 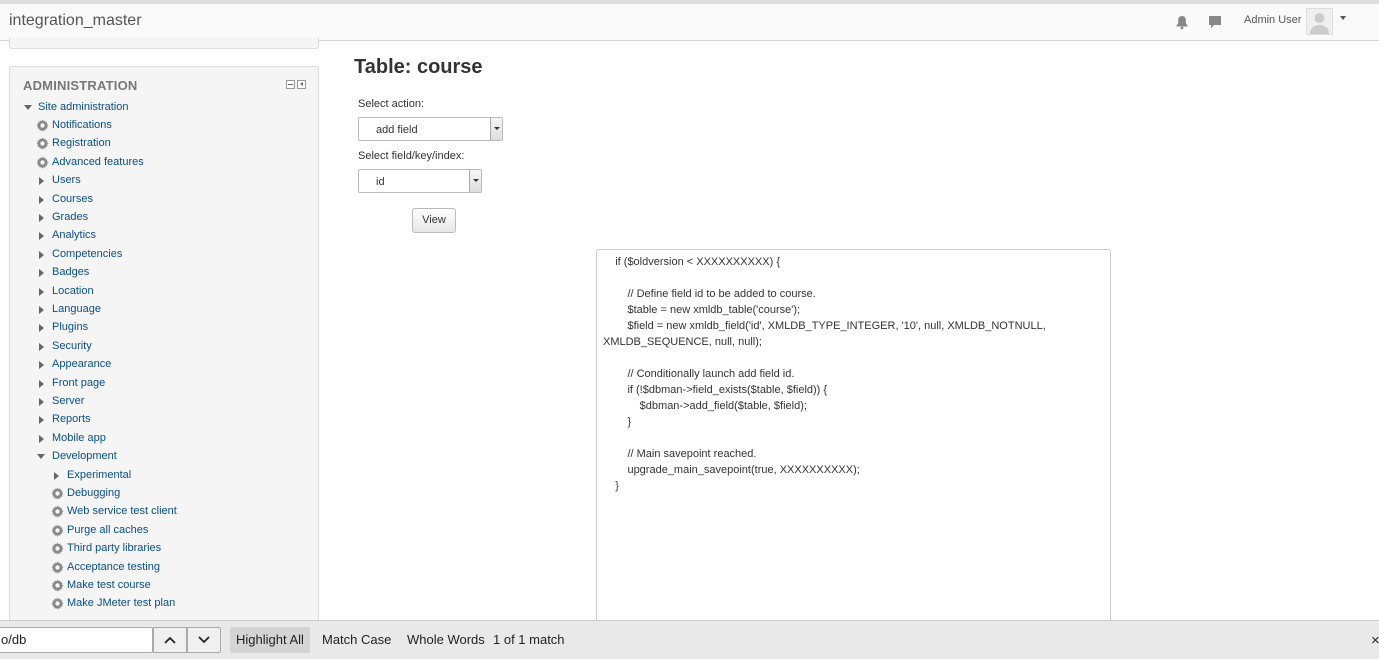 I want to click on chevron-up-icon, so click(x=170, y=640).